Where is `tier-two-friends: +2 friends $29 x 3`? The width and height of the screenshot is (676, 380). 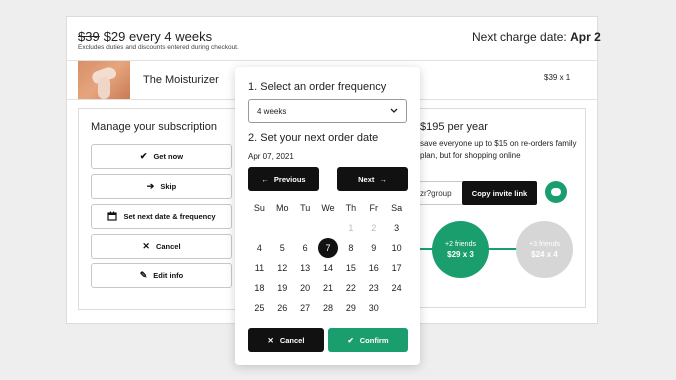
tier-two-friends: +2 friends $29 x 3 is located at coordinates (460, 249).